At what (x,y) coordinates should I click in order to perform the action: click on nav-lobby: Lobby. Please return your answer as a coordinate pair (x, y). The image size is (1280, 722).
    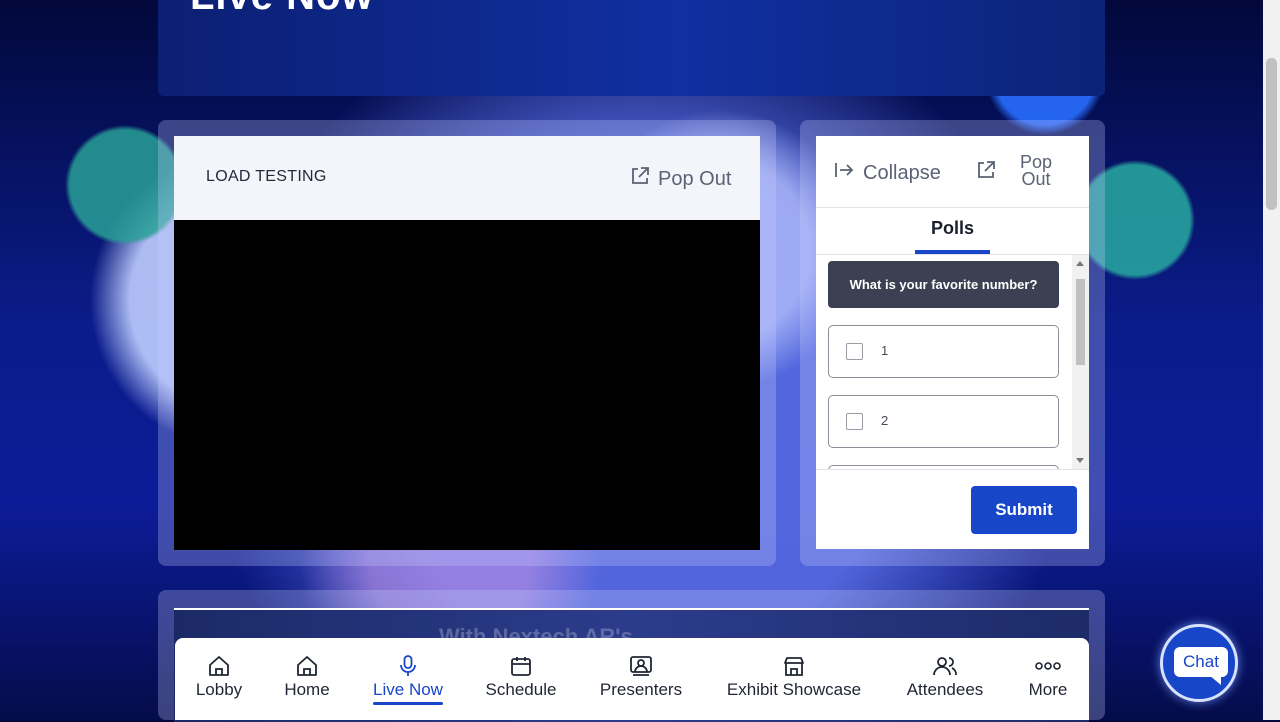
    Looking at the image, I should click on (219, 679).